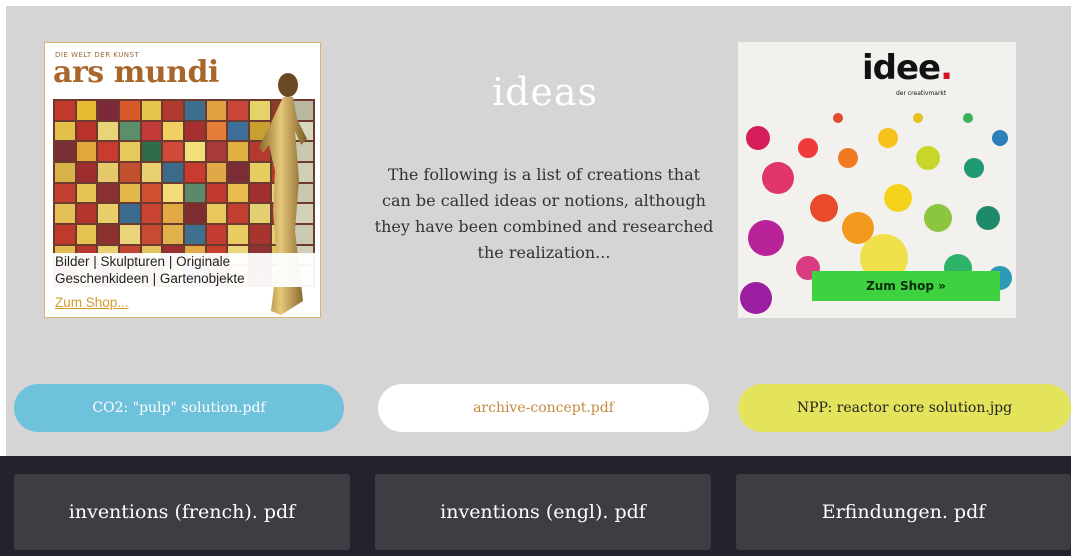  Describe the element at coordinates (901, 68) in the screenshot. I see `ad-logo-text: idee` at that location.